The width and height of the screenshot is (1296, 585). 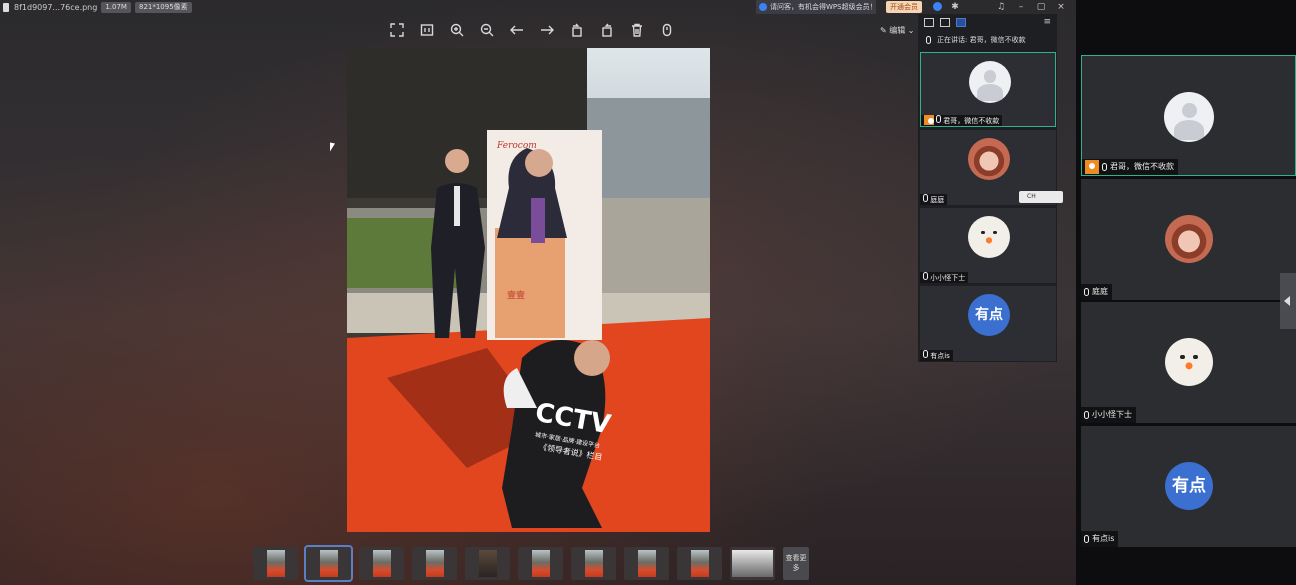 What do you see at coordinates (332, 147) in the screenshot?
I see `mouse-cursor` at bounding box center [332, 147].